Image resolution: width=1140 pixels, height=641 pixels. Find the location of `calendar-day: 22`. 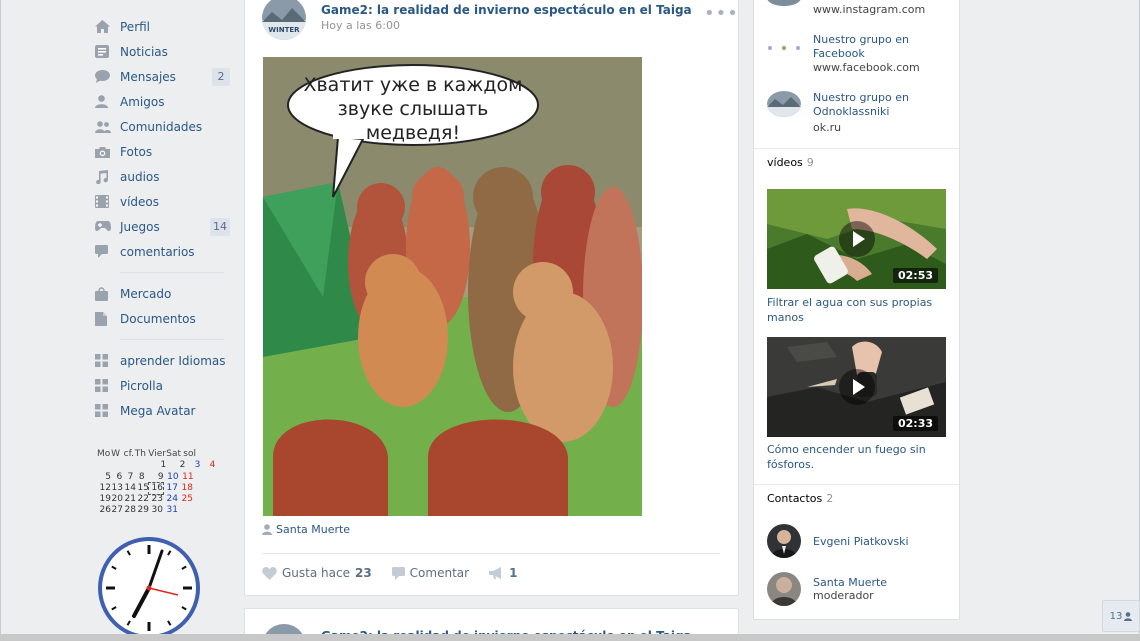

calendar-day: 22 is located at coordinates (142, 499).